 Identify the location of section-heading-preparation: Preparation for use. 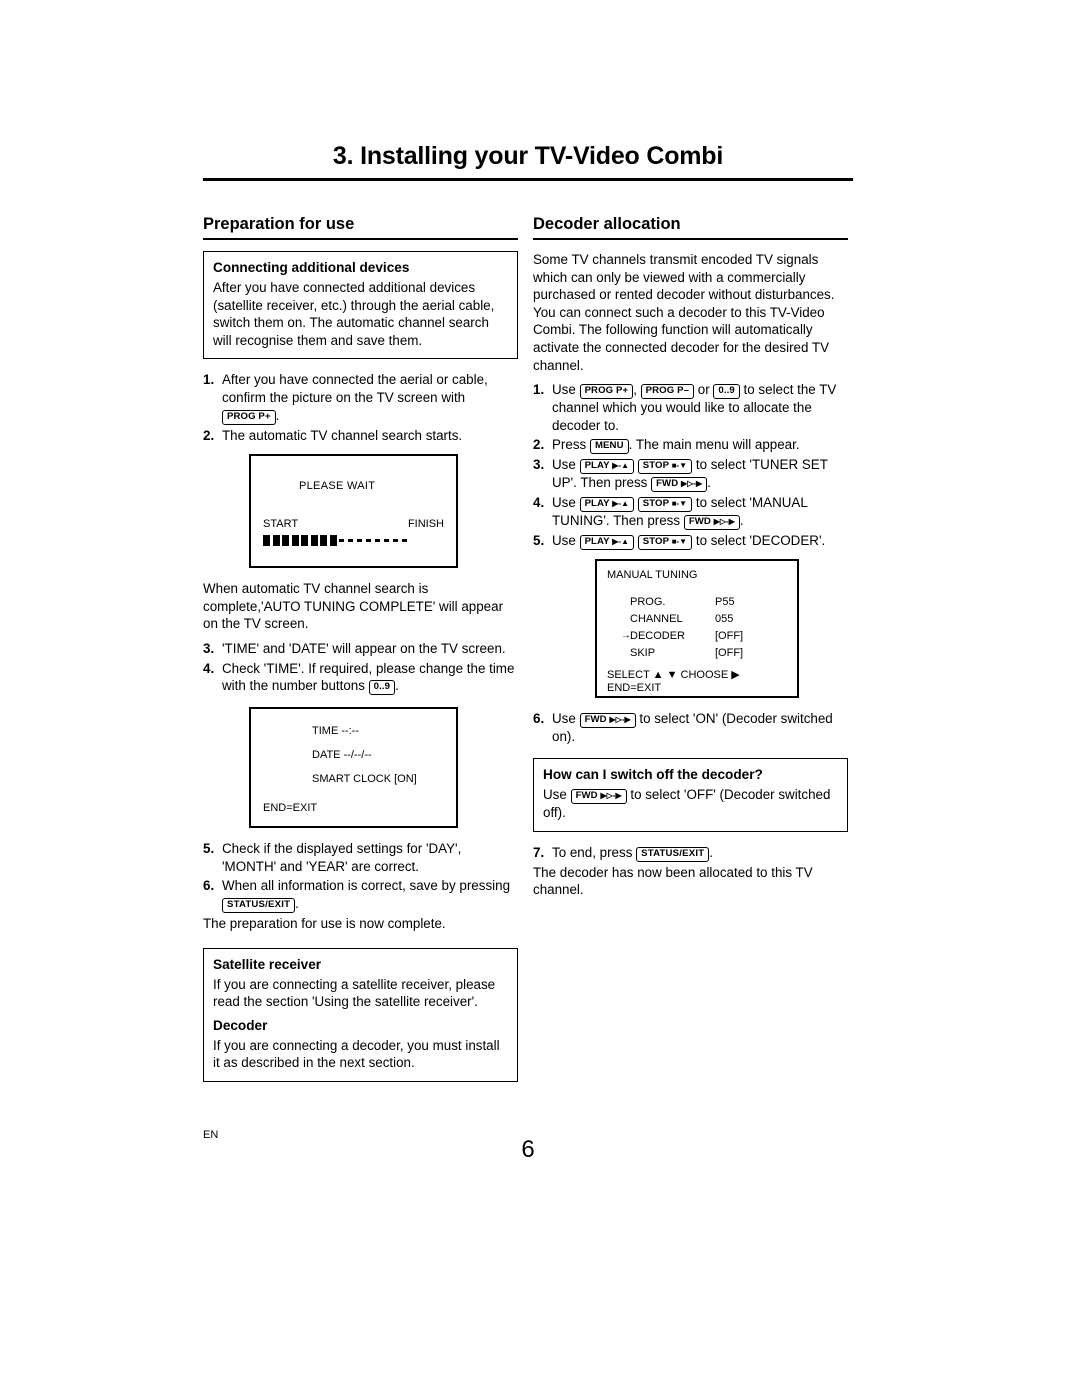
(279, 224).